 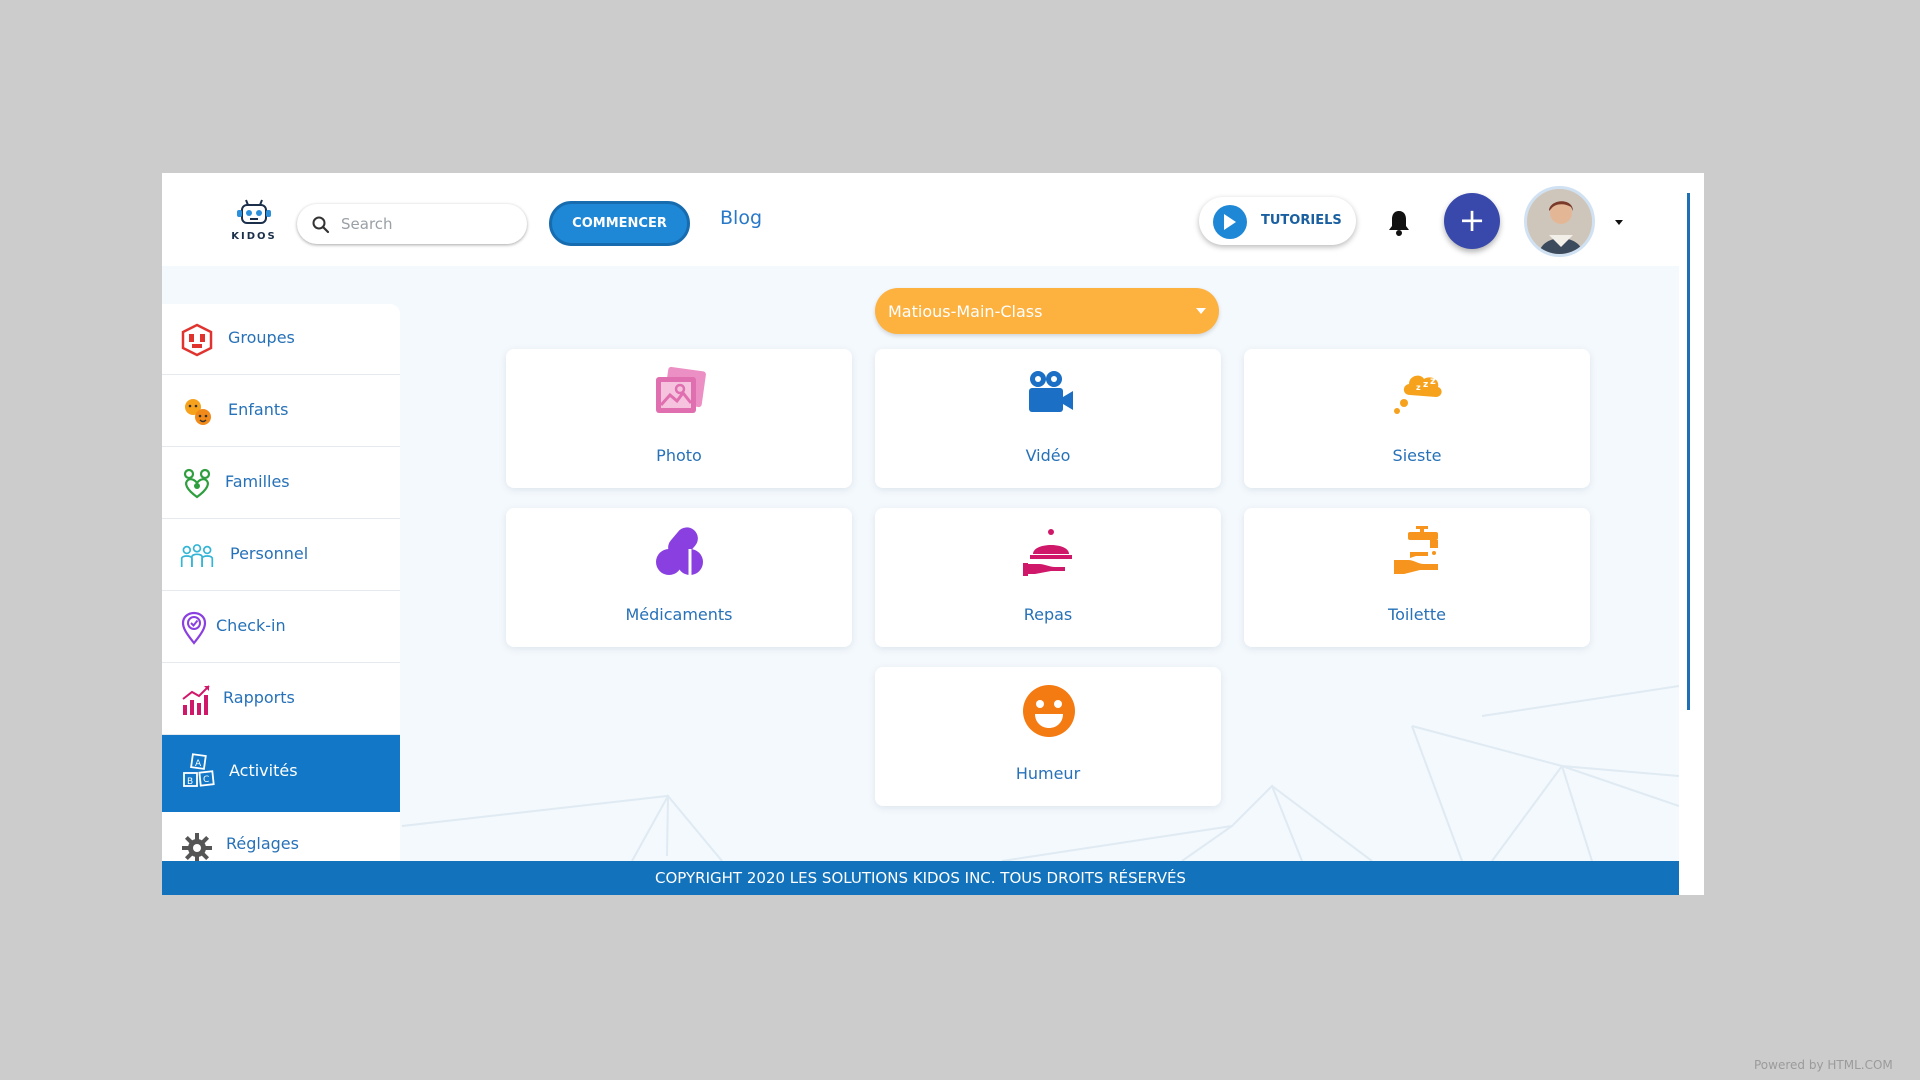 What do you see at coordinates (263, 770) in the screenshot?
I see `sidebar-item-label: Activités` at bounding box center [263, 770].